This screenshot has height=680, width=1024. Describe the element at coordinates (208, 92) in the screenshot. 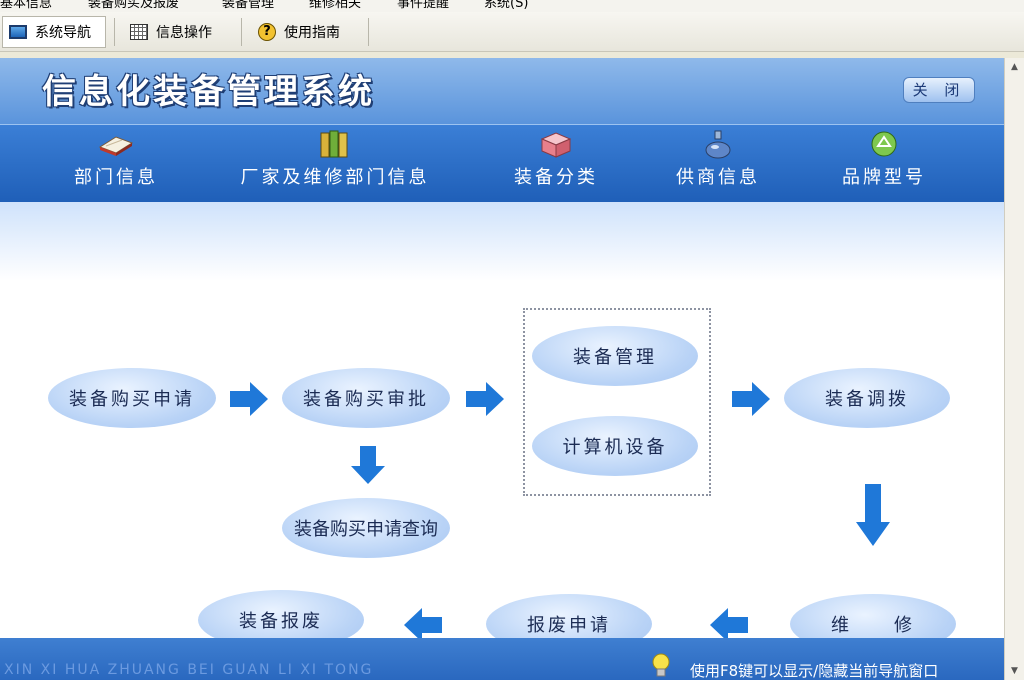

I see `system-title: 信息化装备管理系统` at that location.